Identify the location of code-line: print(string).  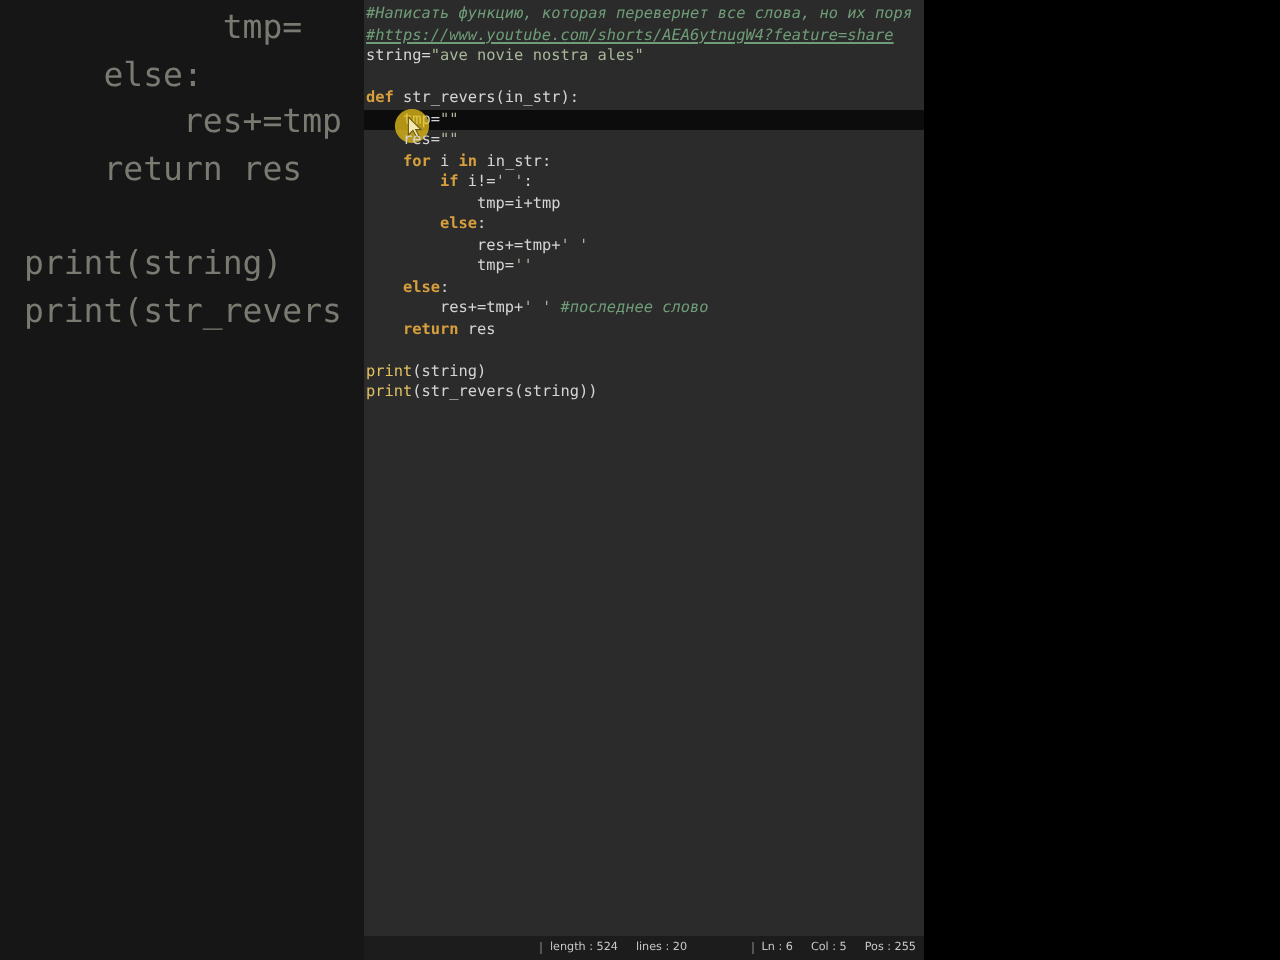
(153, 263).